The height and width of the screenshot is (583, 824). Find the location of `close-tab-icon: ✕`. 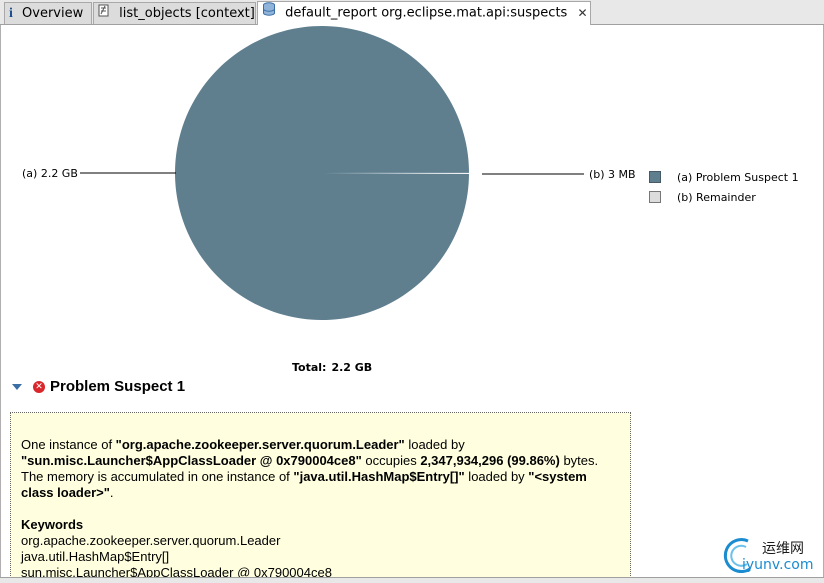

close-tab-icon: ✕ is located at coordinates (582, 13).